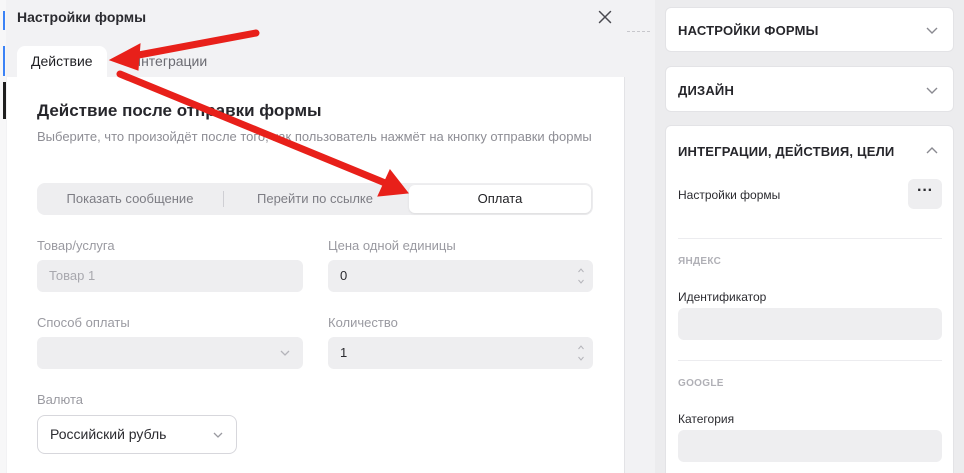  What do you see at coordinates (344, 352) in the screenshot?
I see `quantity-value: 1` at bounding box center [344, 352].